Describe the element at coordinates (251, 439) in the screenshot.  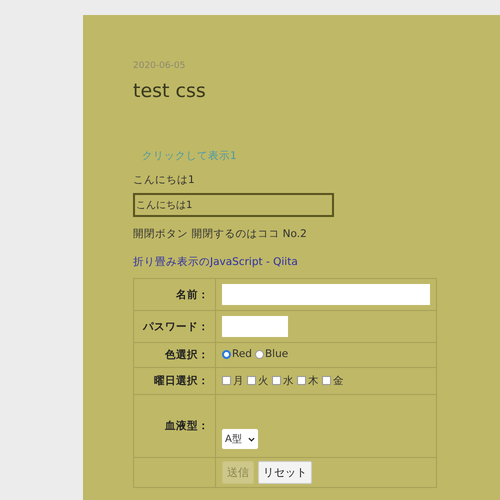
I see `caret-icon` at that location.